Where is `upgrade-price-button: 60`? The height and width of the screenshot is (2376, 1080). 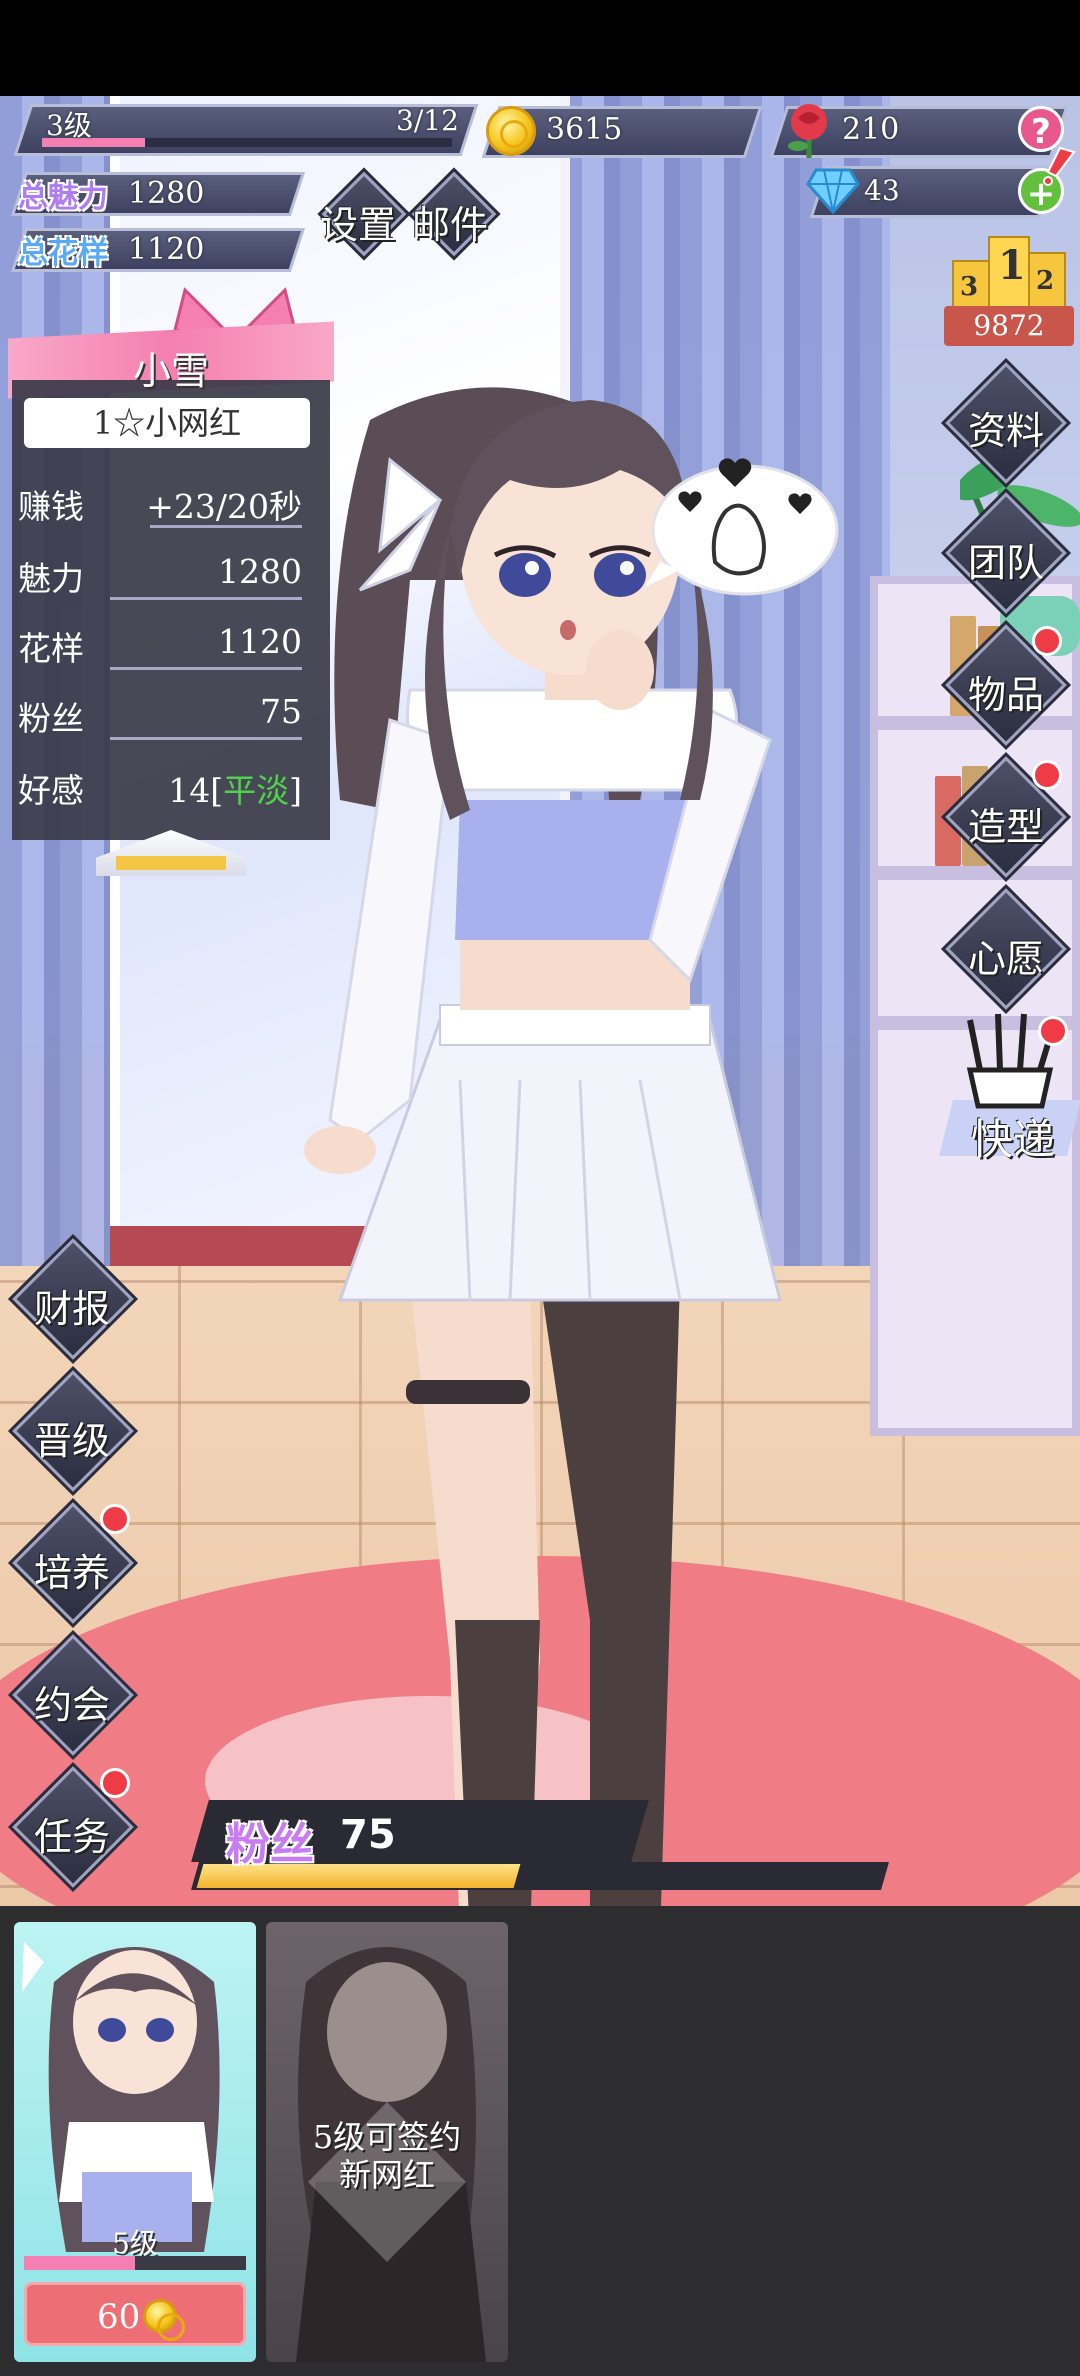 upgrade-price-button: 60 is located at coordinates (135, 2314).